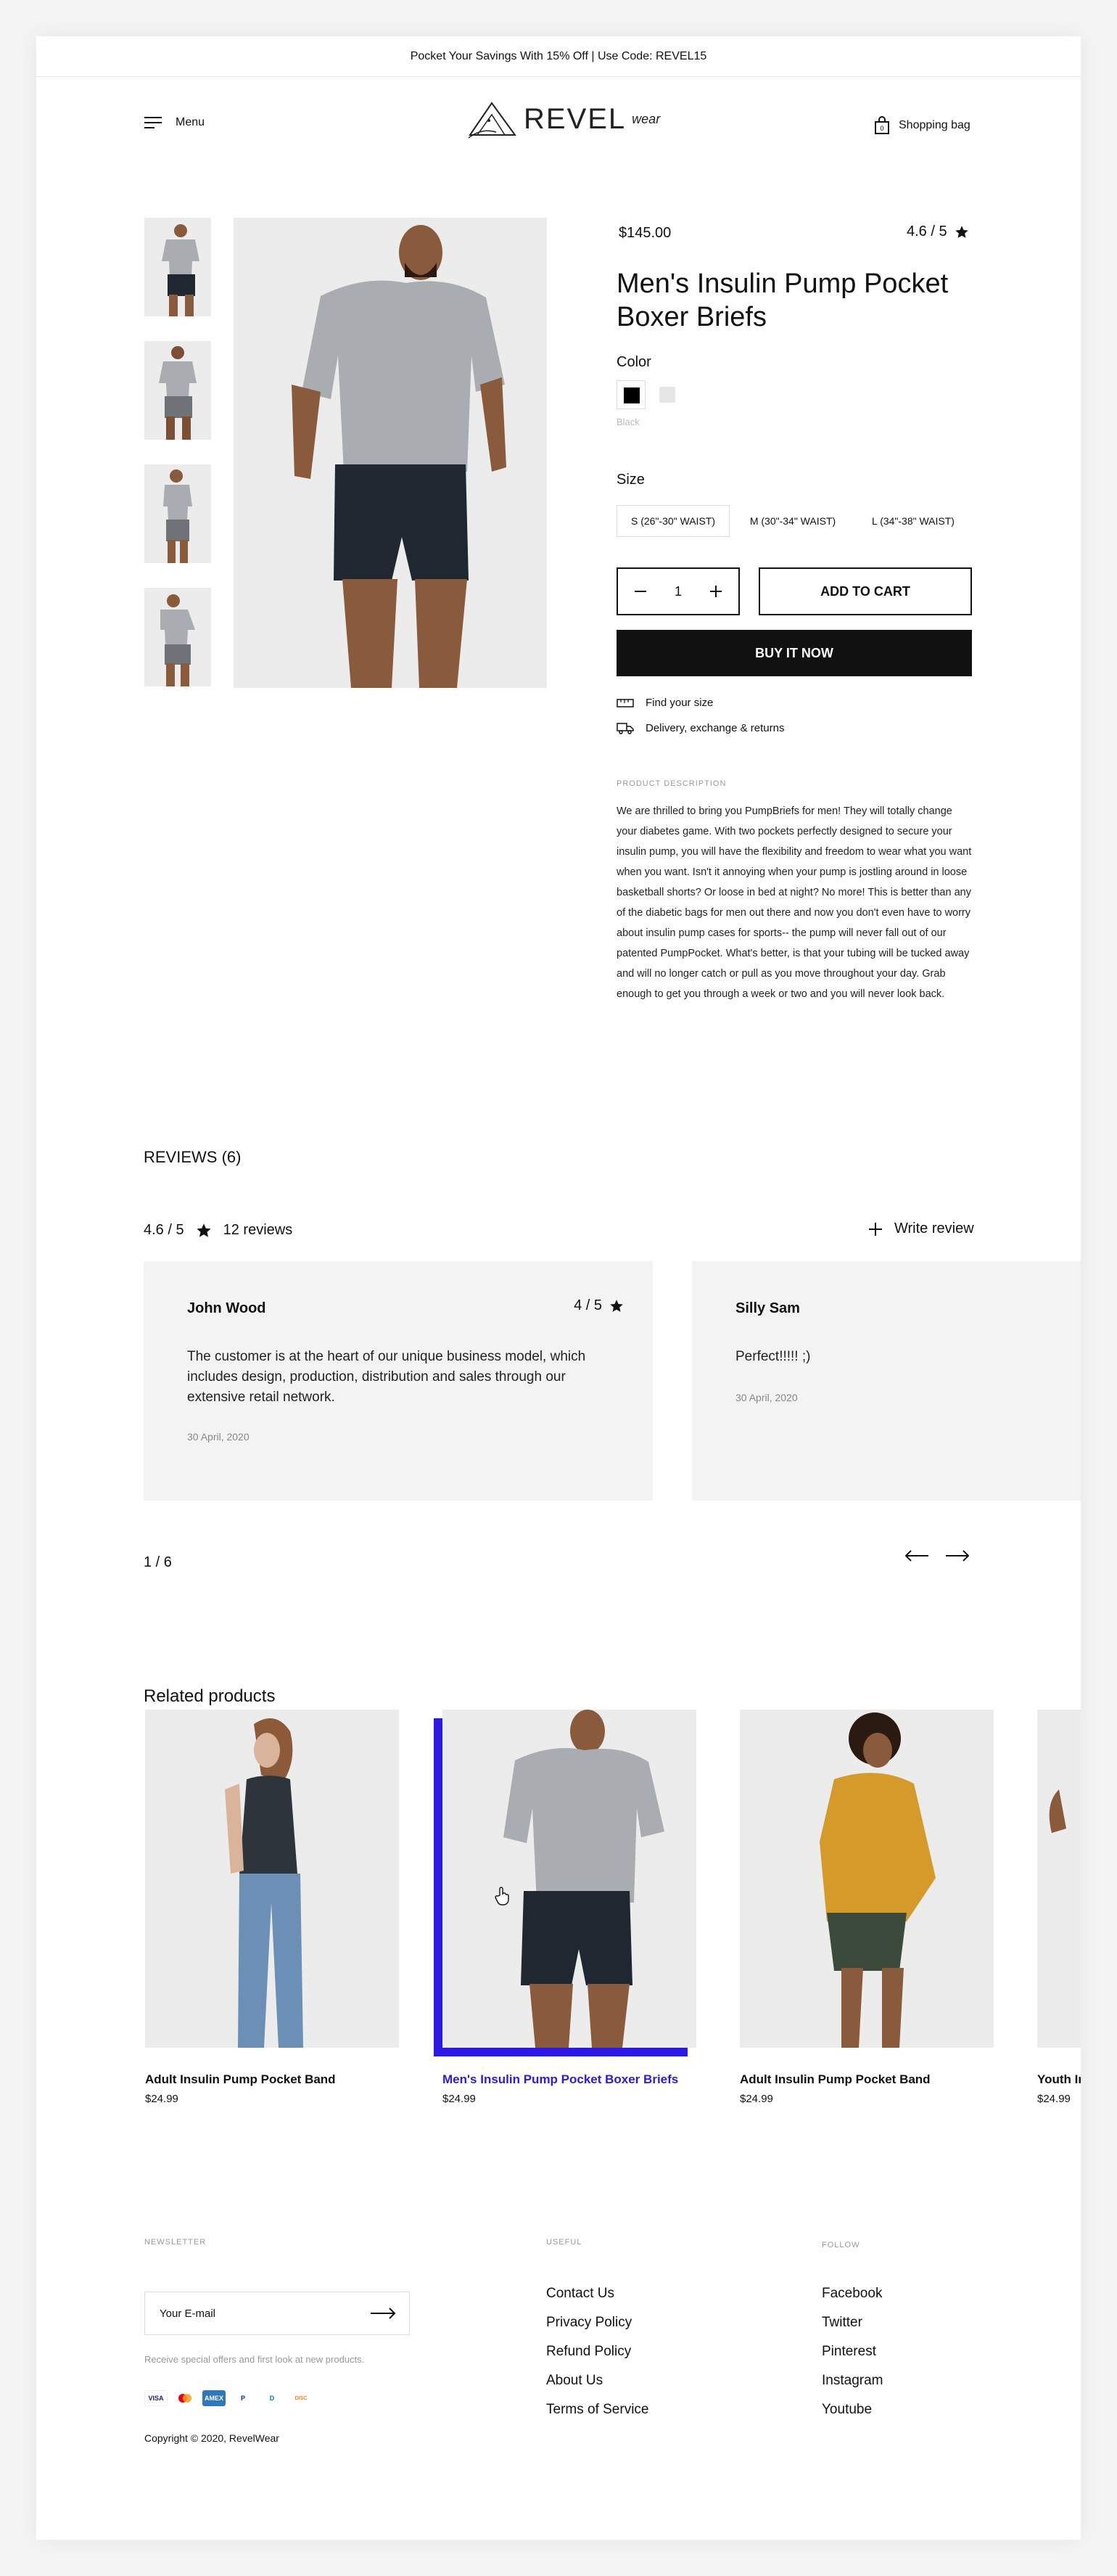 Image resolution: width=1117 pixels, height=2576 pixels. I want to click on color-label: Color, so click(634, 362).